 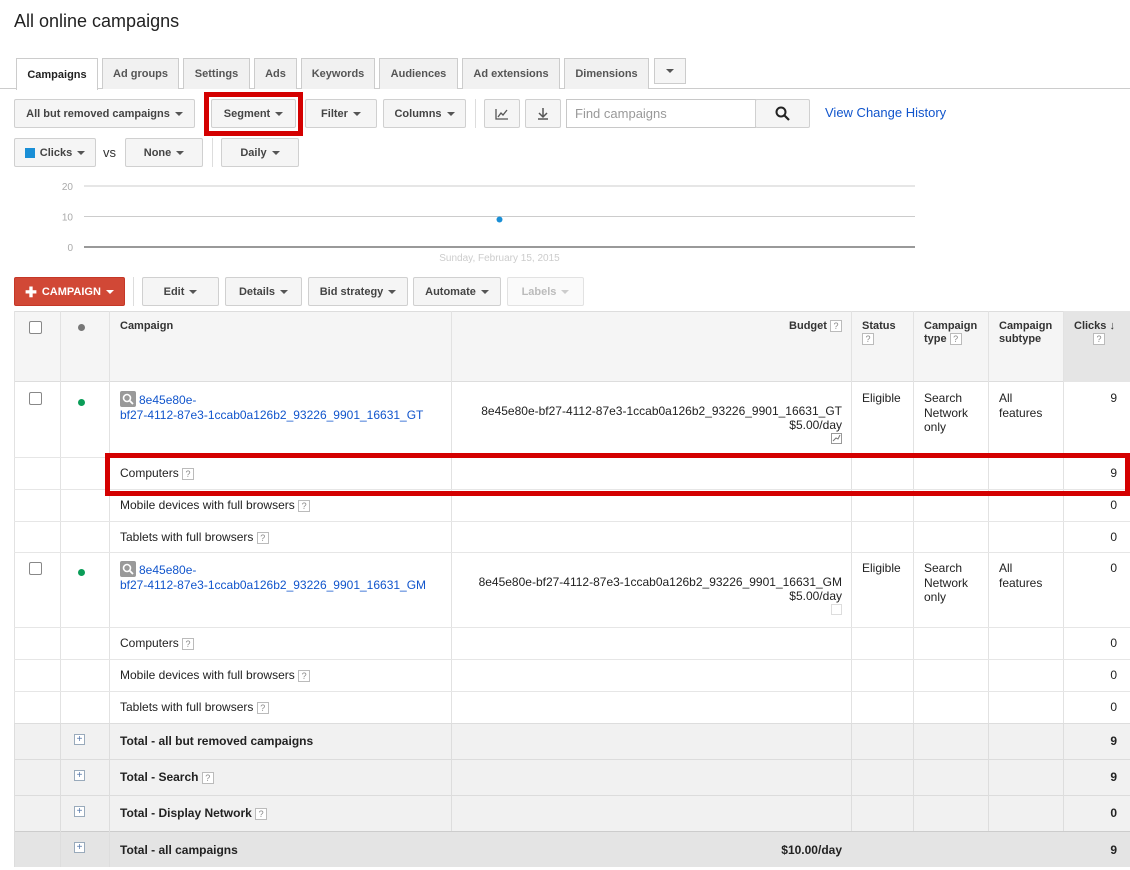 What do you see at coordinates (1020, 339) in the screenshot?
I see `campaign-subtype-header-line2: subtype` at bounding box center [1020, 339].